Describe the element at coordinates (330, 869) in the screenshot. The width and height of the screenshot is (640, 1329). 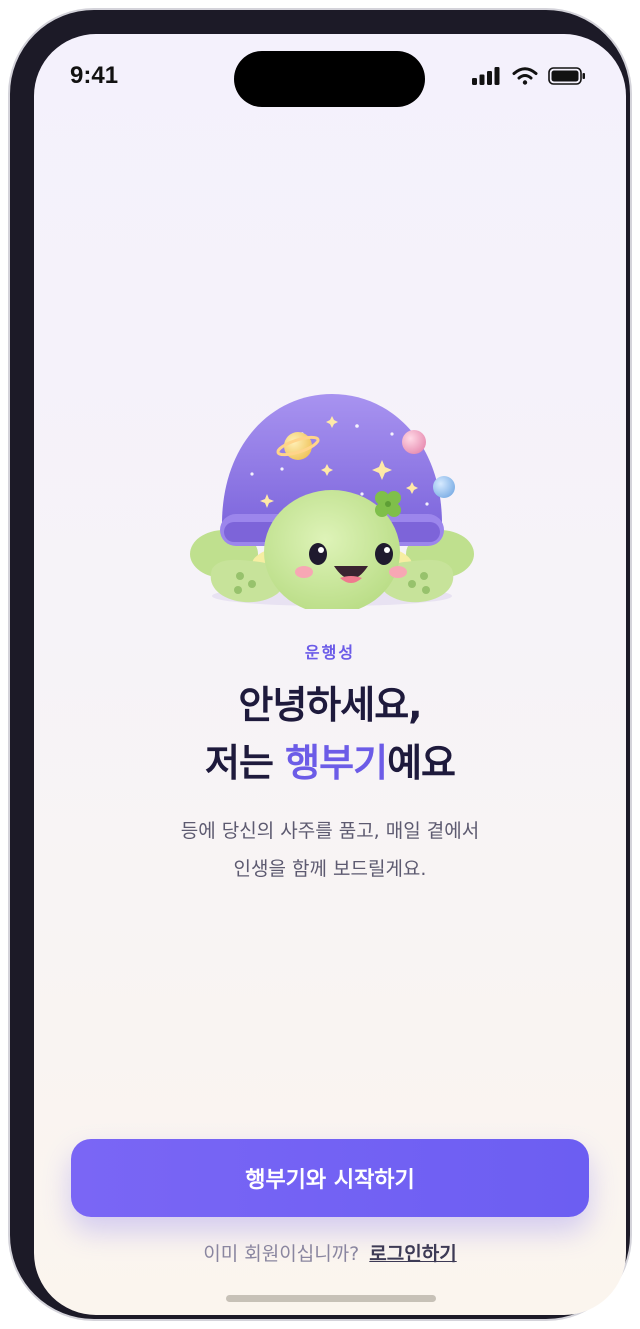
I see `description-line-2: 인생을 함께 보드릴게요.` at that location.